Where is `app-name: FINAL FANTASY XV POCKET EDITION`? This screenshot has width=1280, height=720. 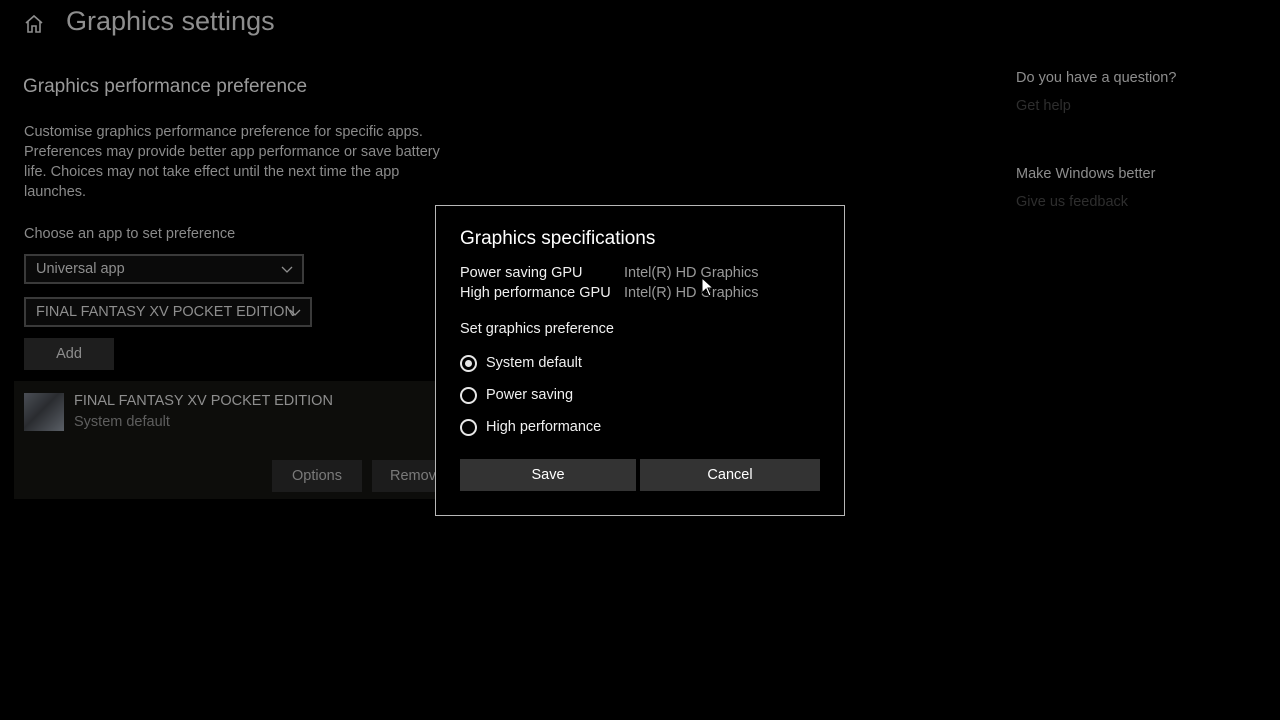 app-name: FINAL FANTASY XV POCKET EDITION is located at coordinates (203, 401).